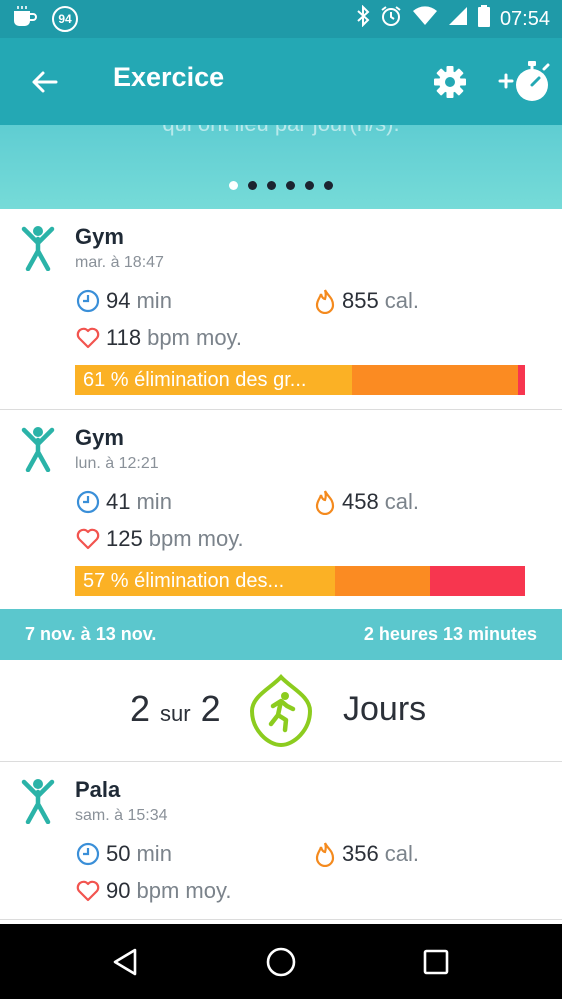 This screenshot has height=999, width=562. What do you see at coordinates (65, 19) in the screenshot?
I see `notification-badge: 94` at bounding box center [65, 19].